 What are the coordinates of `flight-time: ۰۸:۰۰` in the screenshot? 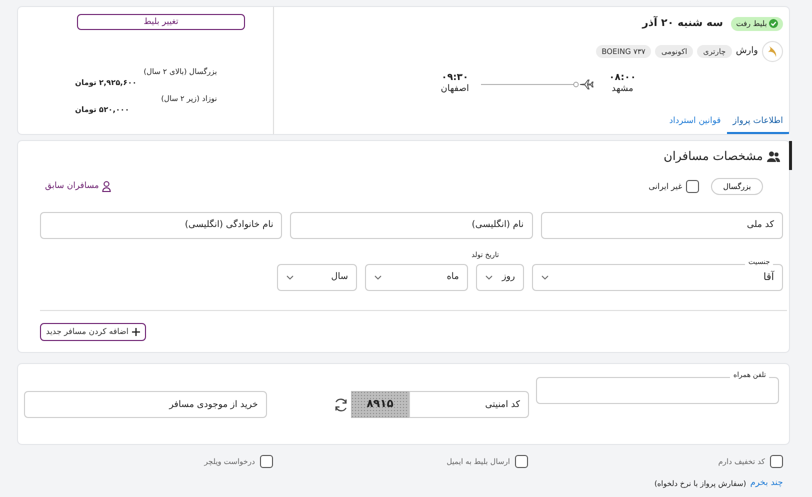 It's located at (622, 78).